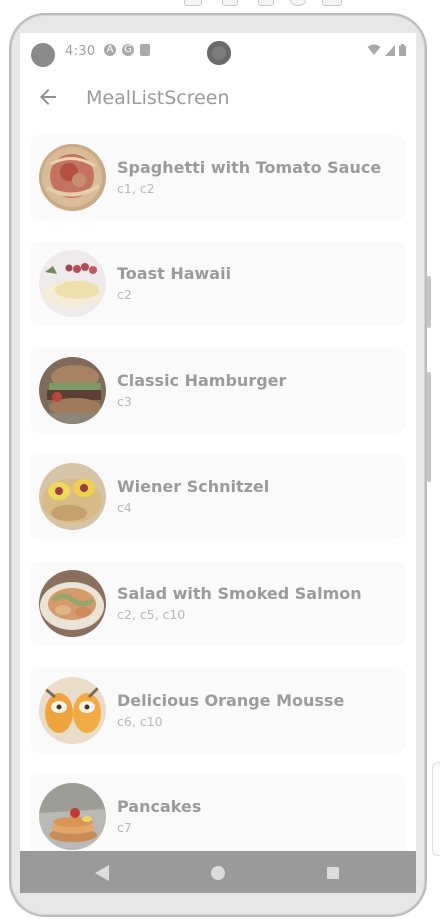 Image resolution: width=440 pixels, height=919 pixels. Describe the element at coordinates (333, 873) in the screenshot. I see `nav-recents-icon` at that location.